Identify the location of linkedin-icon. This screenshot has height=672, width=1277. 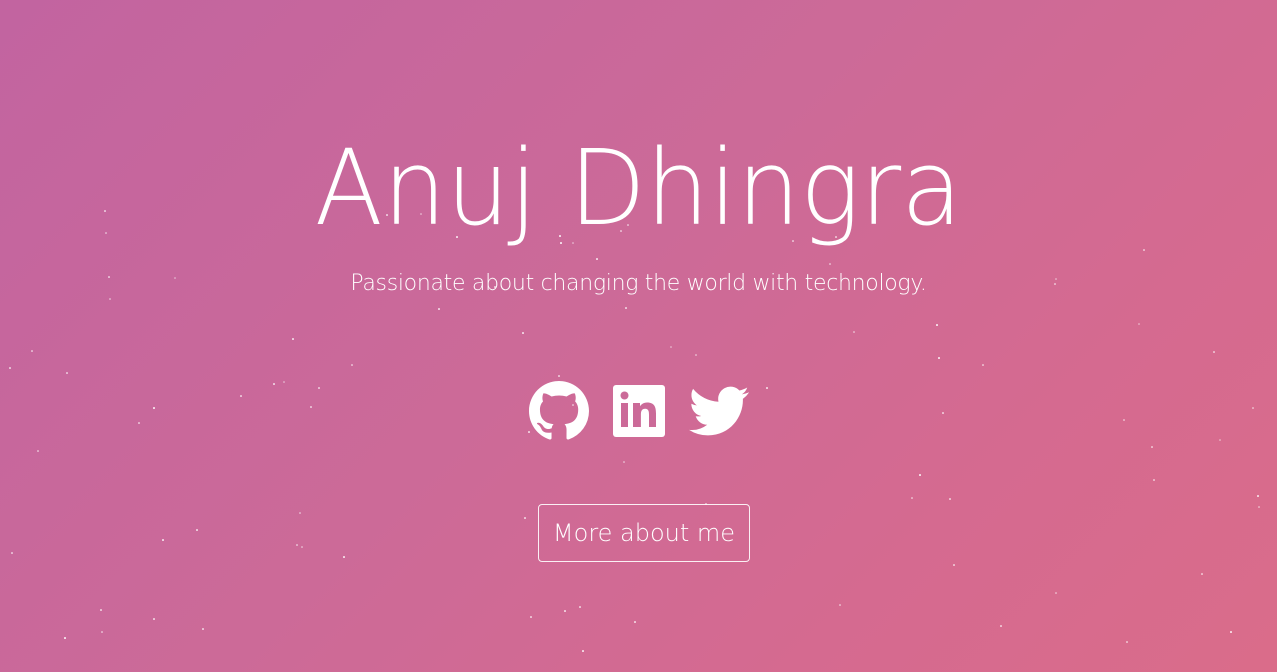
(638, 411).